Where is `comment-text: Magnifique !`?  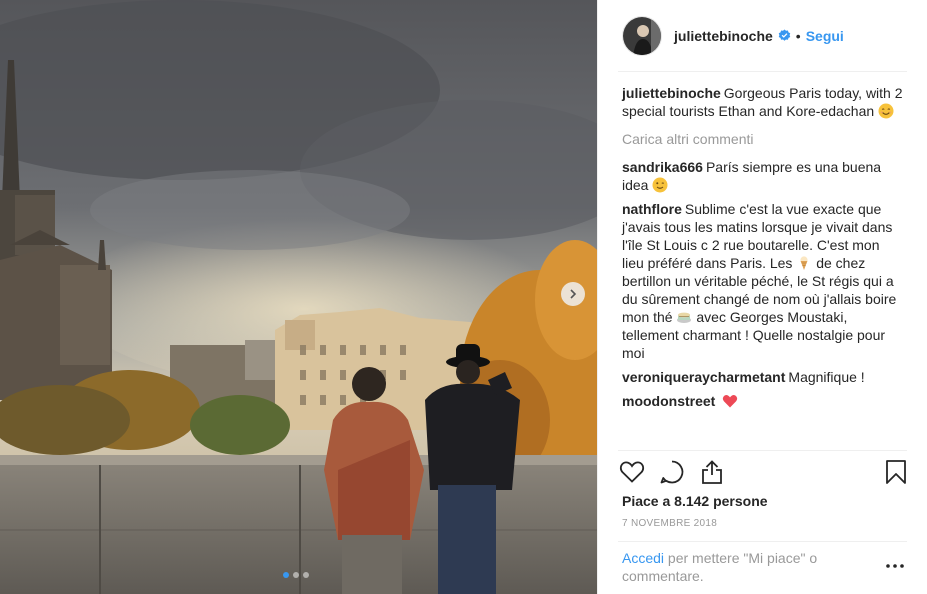
comment-text: Magnifique ! is located at coordinates (826, 377).